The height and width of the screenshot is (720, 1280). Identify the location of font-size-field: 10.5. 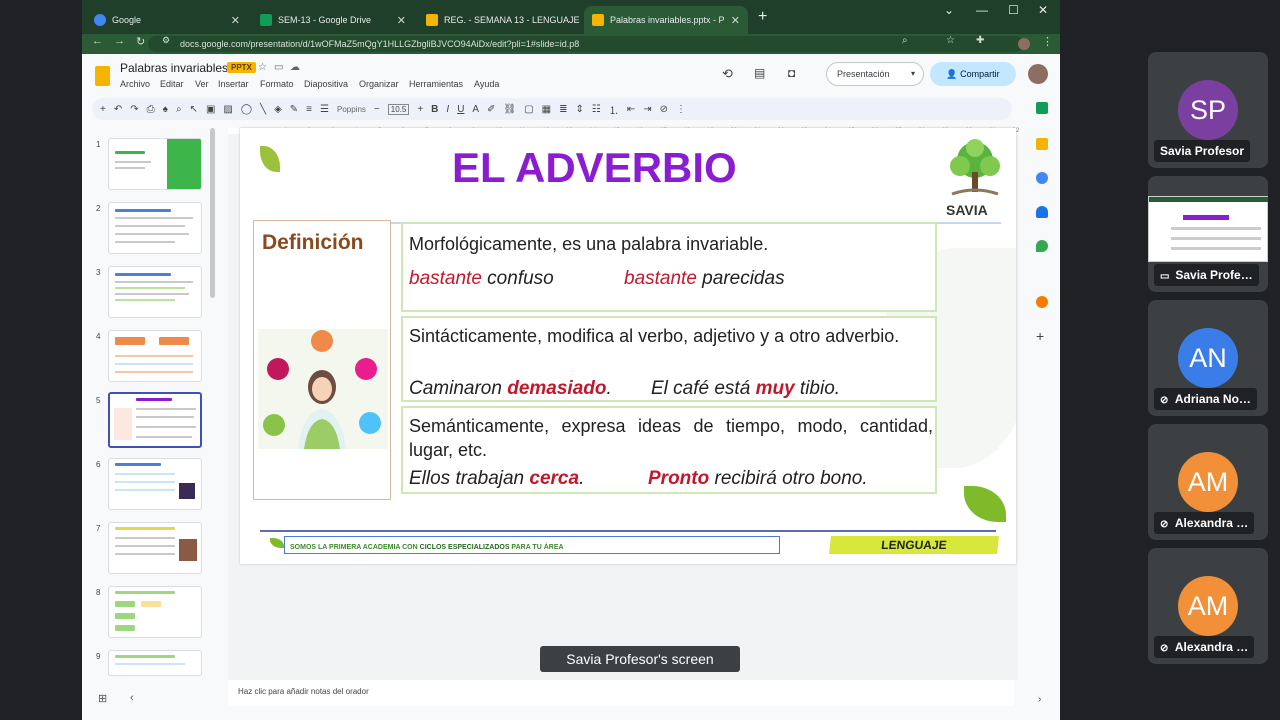
(398, 109).